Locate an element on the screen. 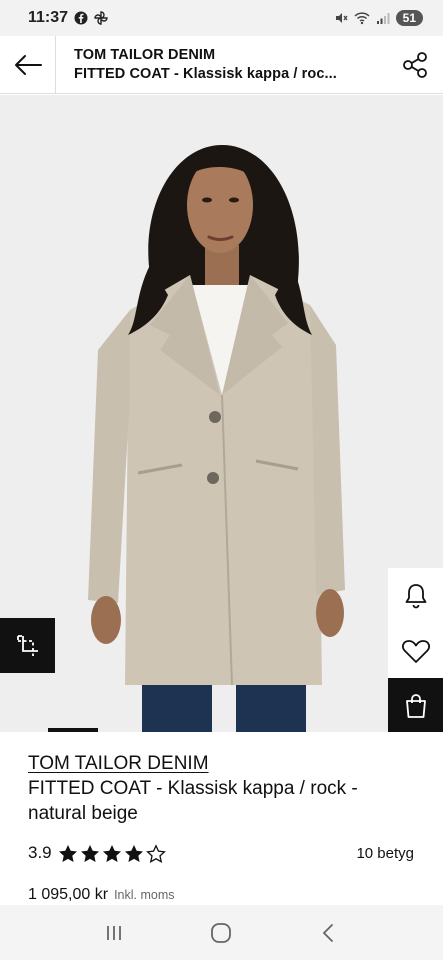  bell-icon is located at coordinates (415, 595).